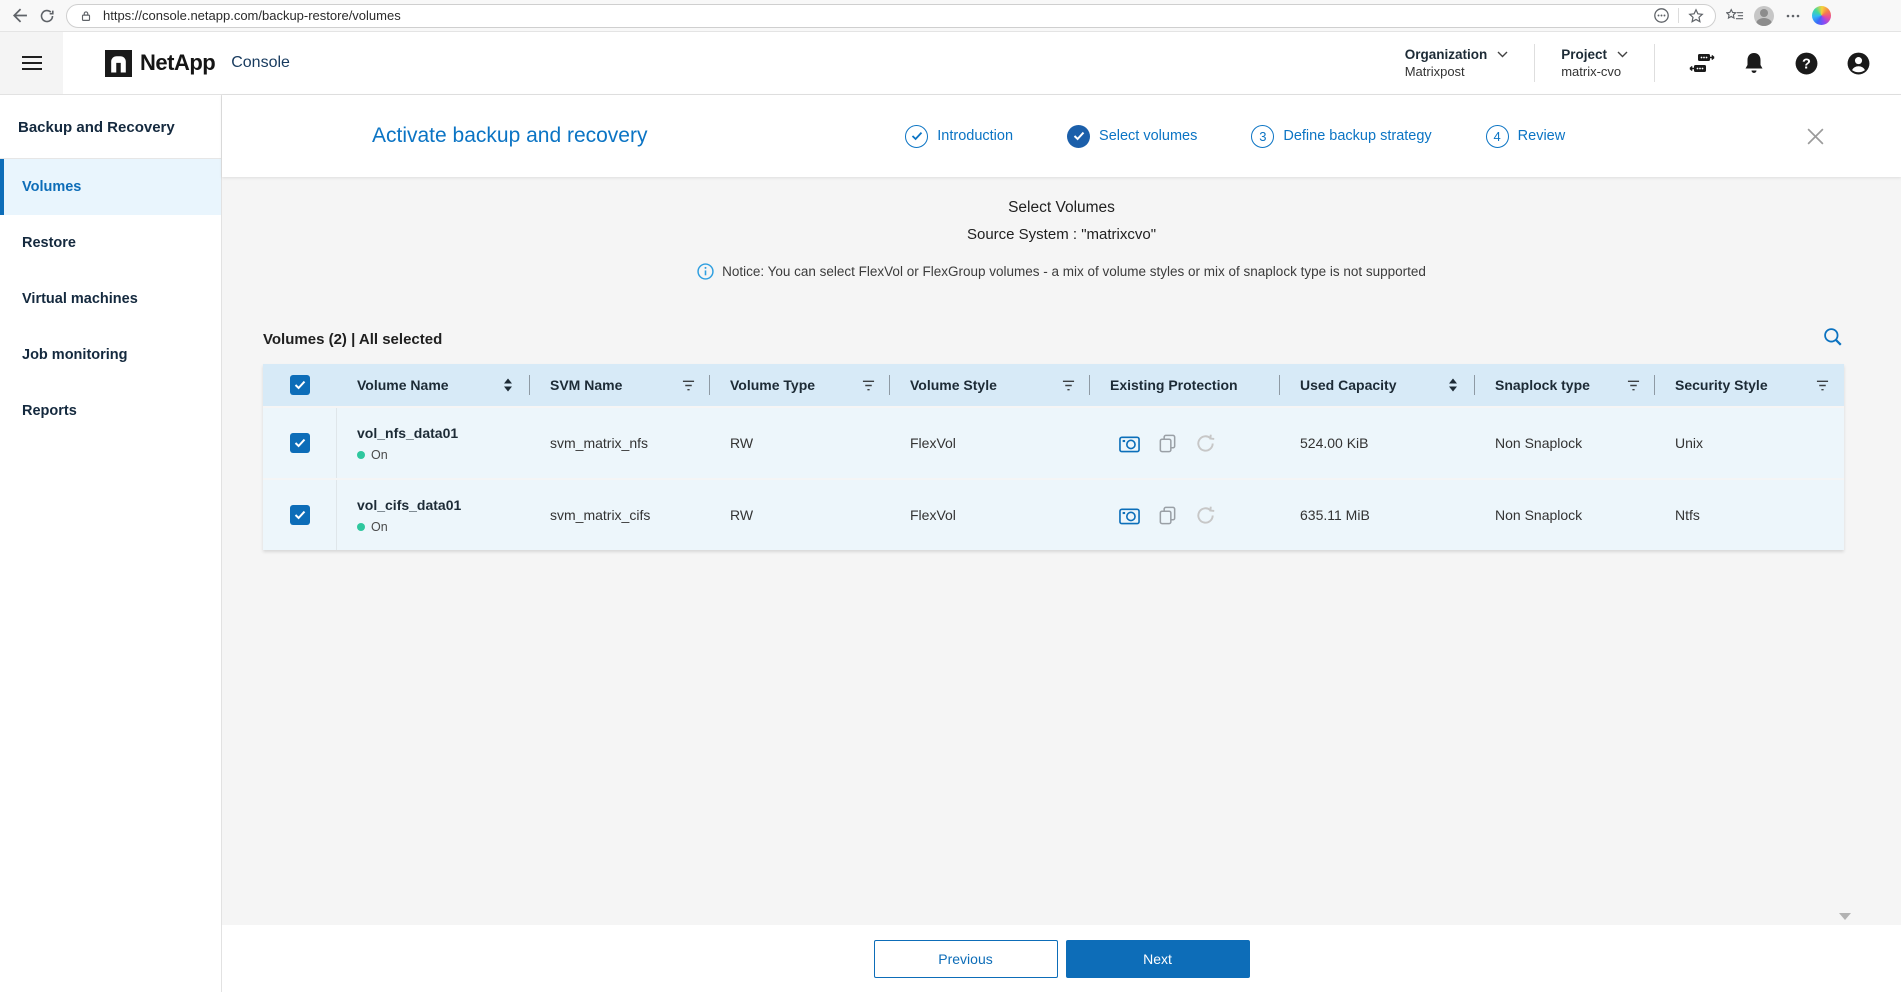  What do you see at coordinates (47, 16) in the screenshot?
I see `browser-refresh-icon` at bounding box center [47, 16].